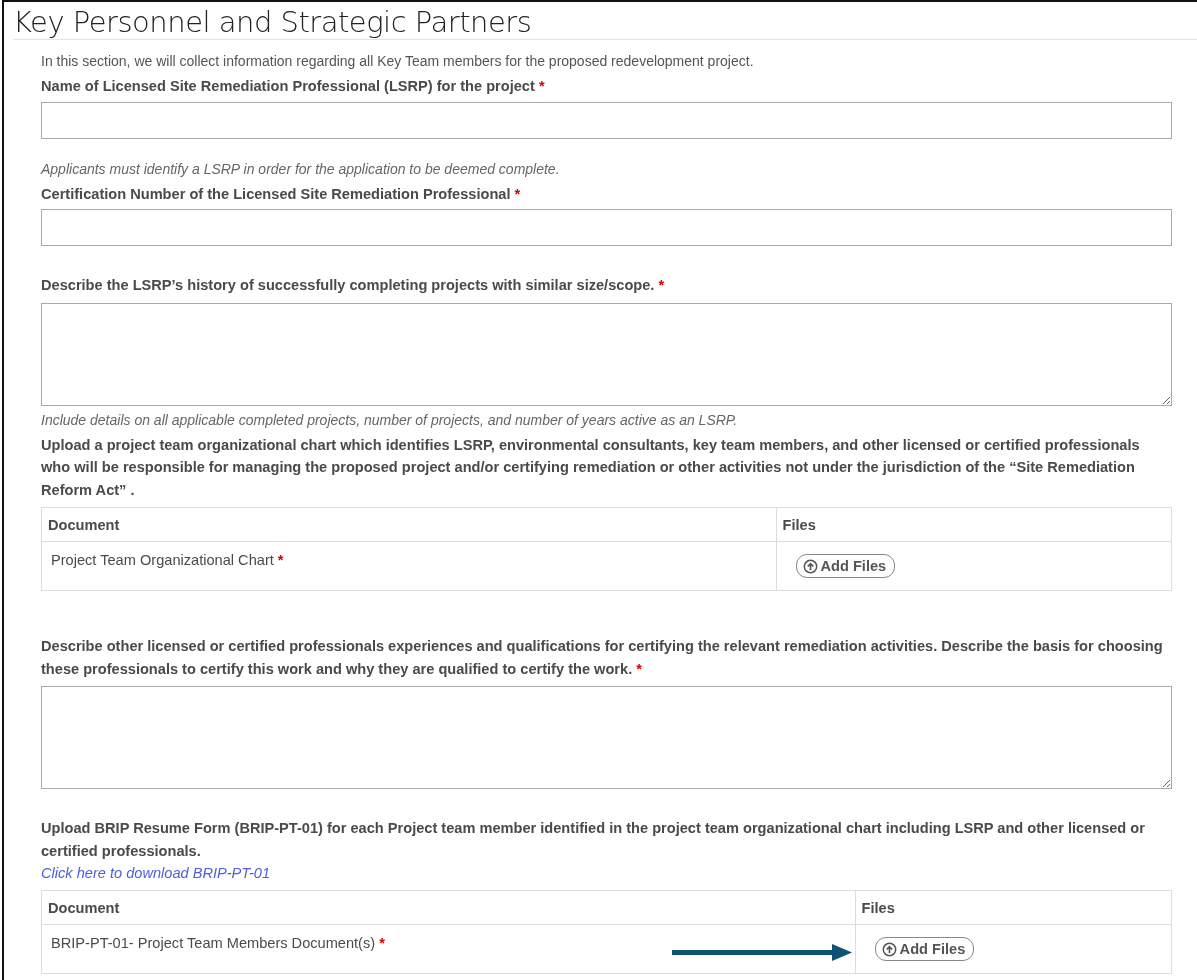 The image size is (1197, 980). Describe the element at coordinates (408, 566) in the screenshot. I see `table-cell: Project Team Organizational Chart *` at that location.